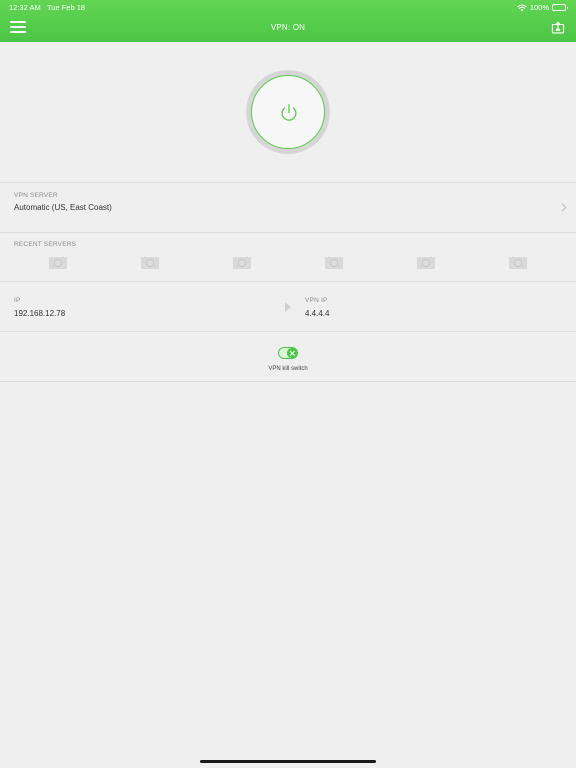 This screenshot has width=576, height=768. What do you see at coordinates (288, 207) in the screenshot?
I see `vpn-server-row: VPN SERVER Automatic (US, East Coast)` at bounding box center [288, 207].